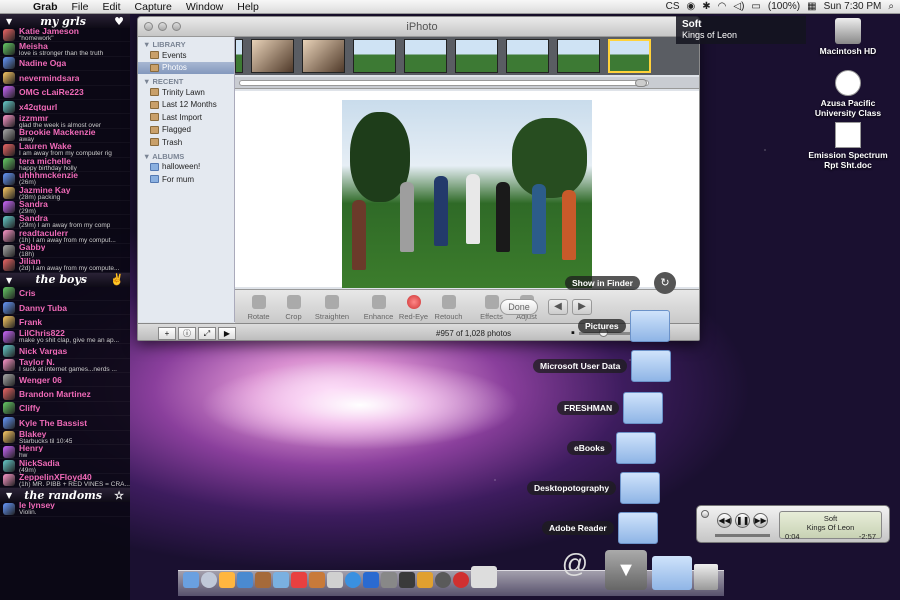 The height and width of the screenshot is (600, 900). Describe the element at coordinates (187, 333) in the screenshot. I see `info-button: ⓘ` at that location.